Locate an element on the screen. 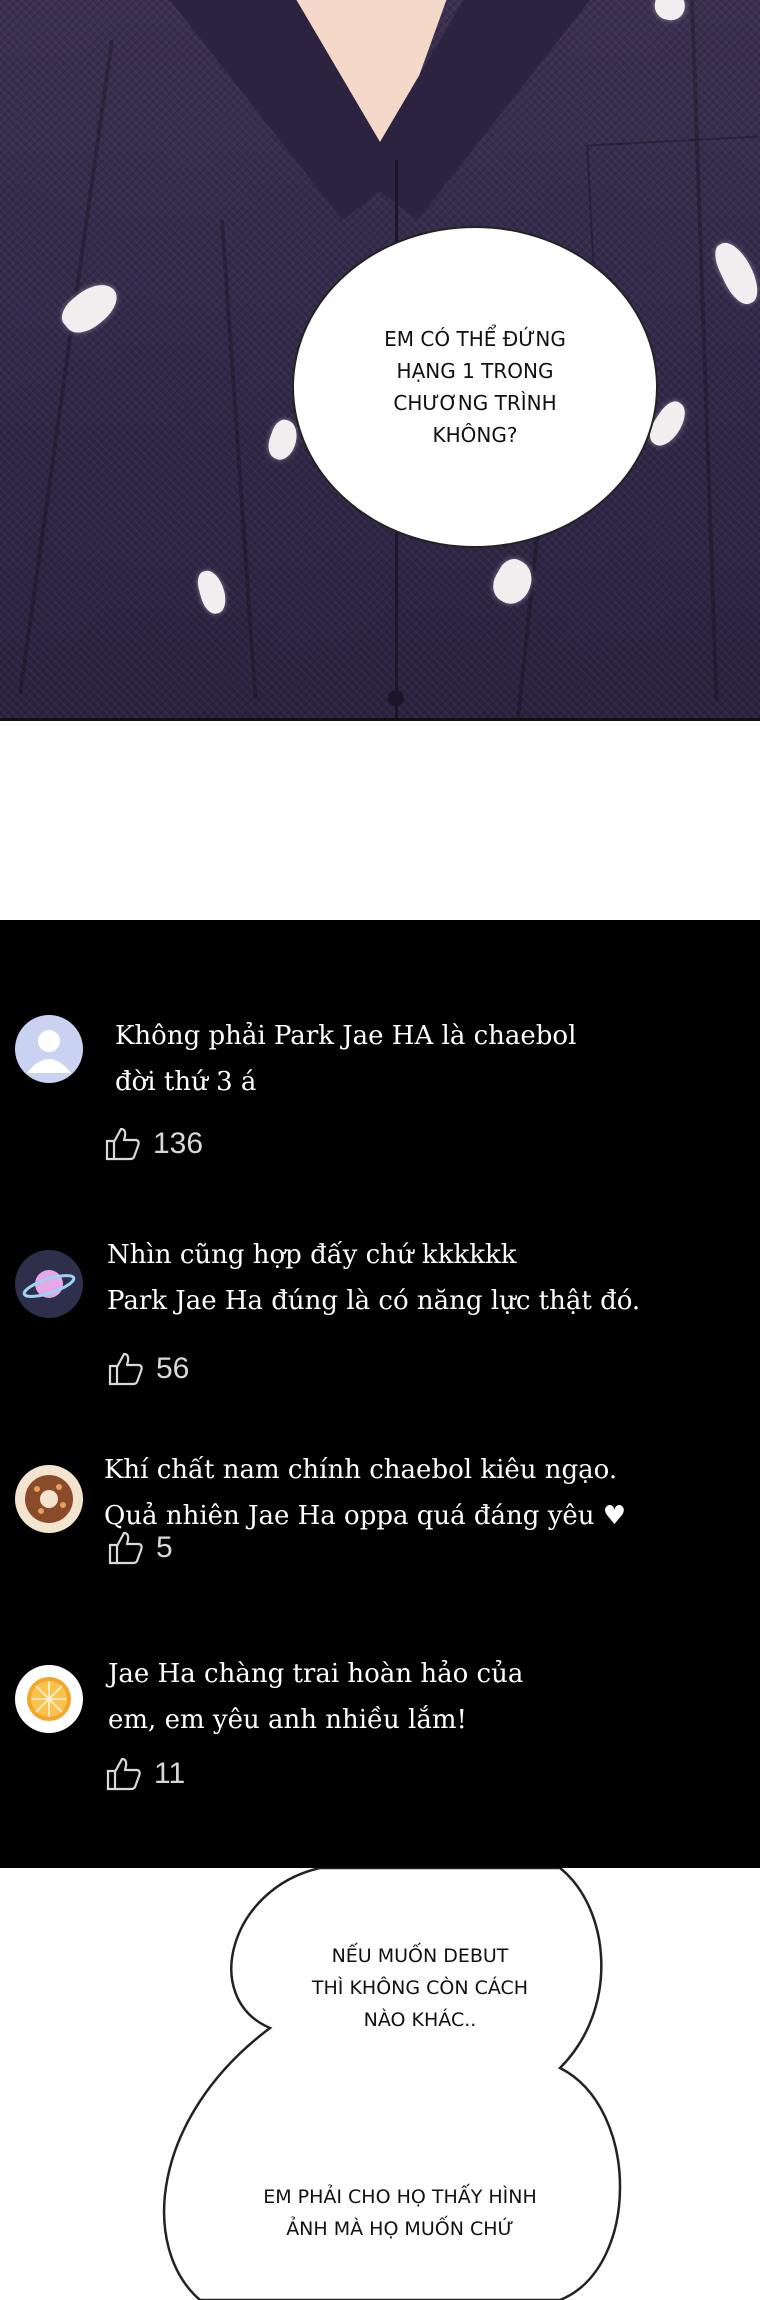 This screenshot has width=760, height=2300. like-button: 136 is located at coordinates (154, 1144).